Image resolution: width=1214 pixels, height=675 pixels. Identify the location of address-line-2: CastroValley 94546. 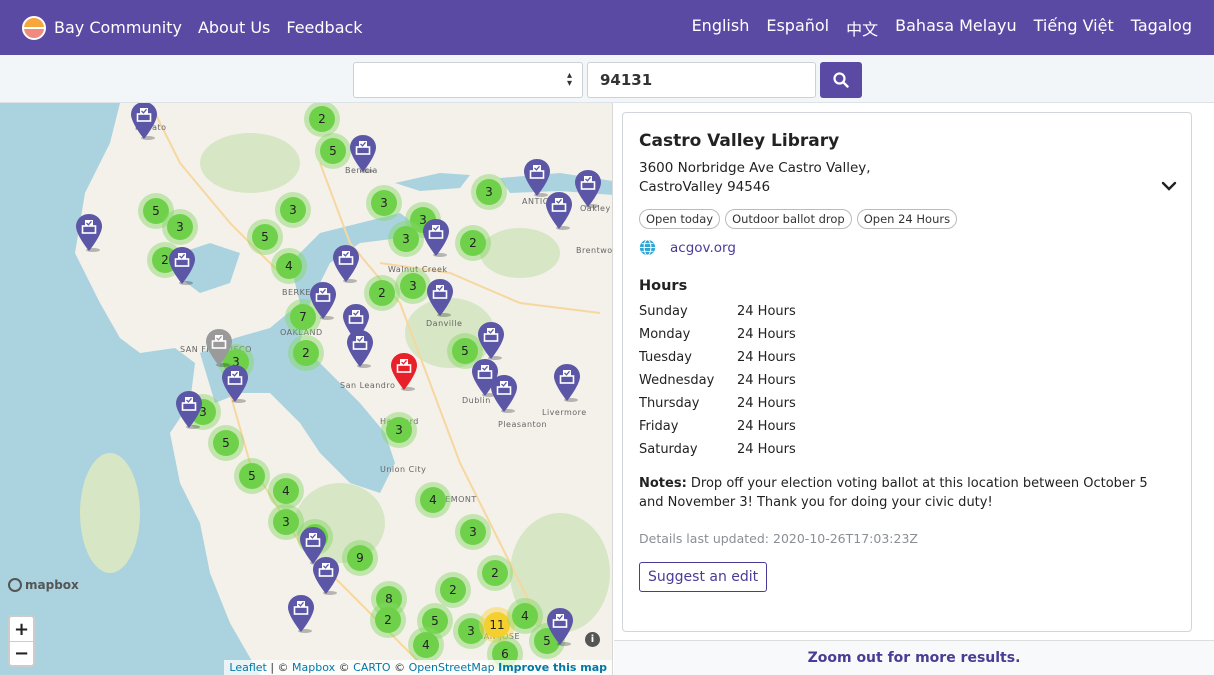
(705, 187).